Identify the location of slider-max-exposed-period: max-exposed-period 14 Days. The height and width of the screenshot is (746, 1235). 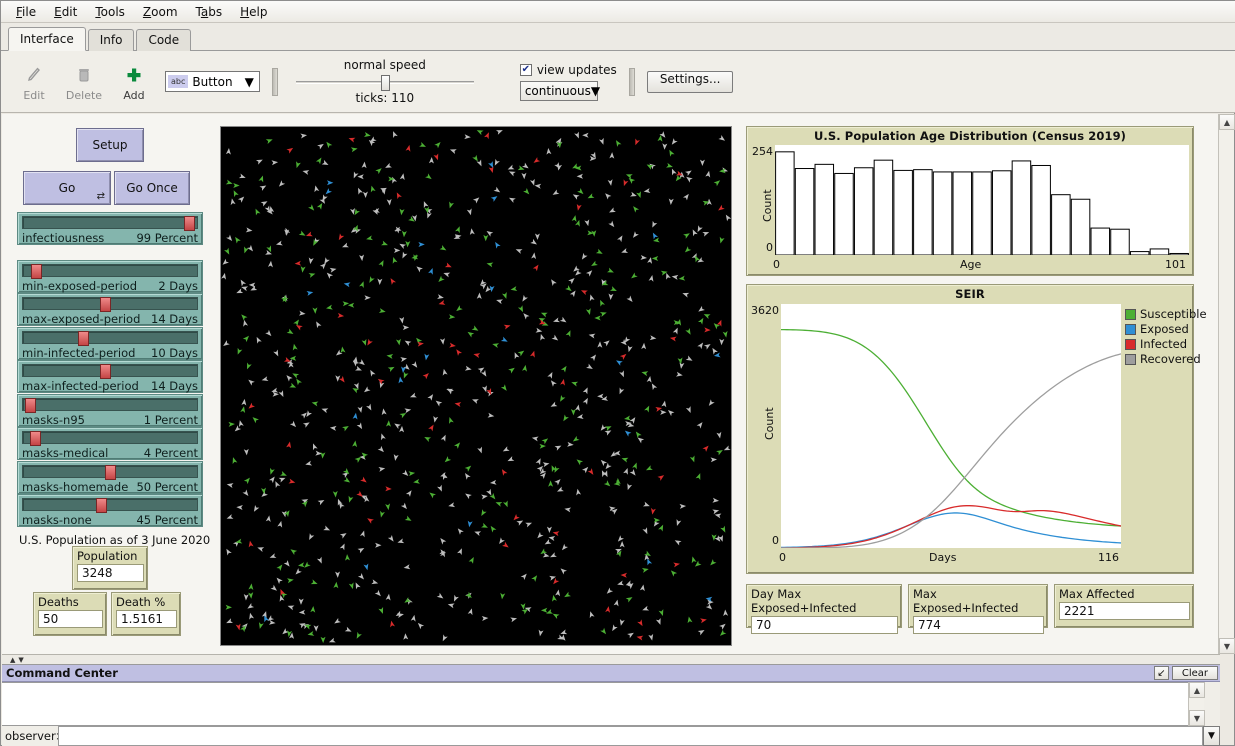
(110, 309).